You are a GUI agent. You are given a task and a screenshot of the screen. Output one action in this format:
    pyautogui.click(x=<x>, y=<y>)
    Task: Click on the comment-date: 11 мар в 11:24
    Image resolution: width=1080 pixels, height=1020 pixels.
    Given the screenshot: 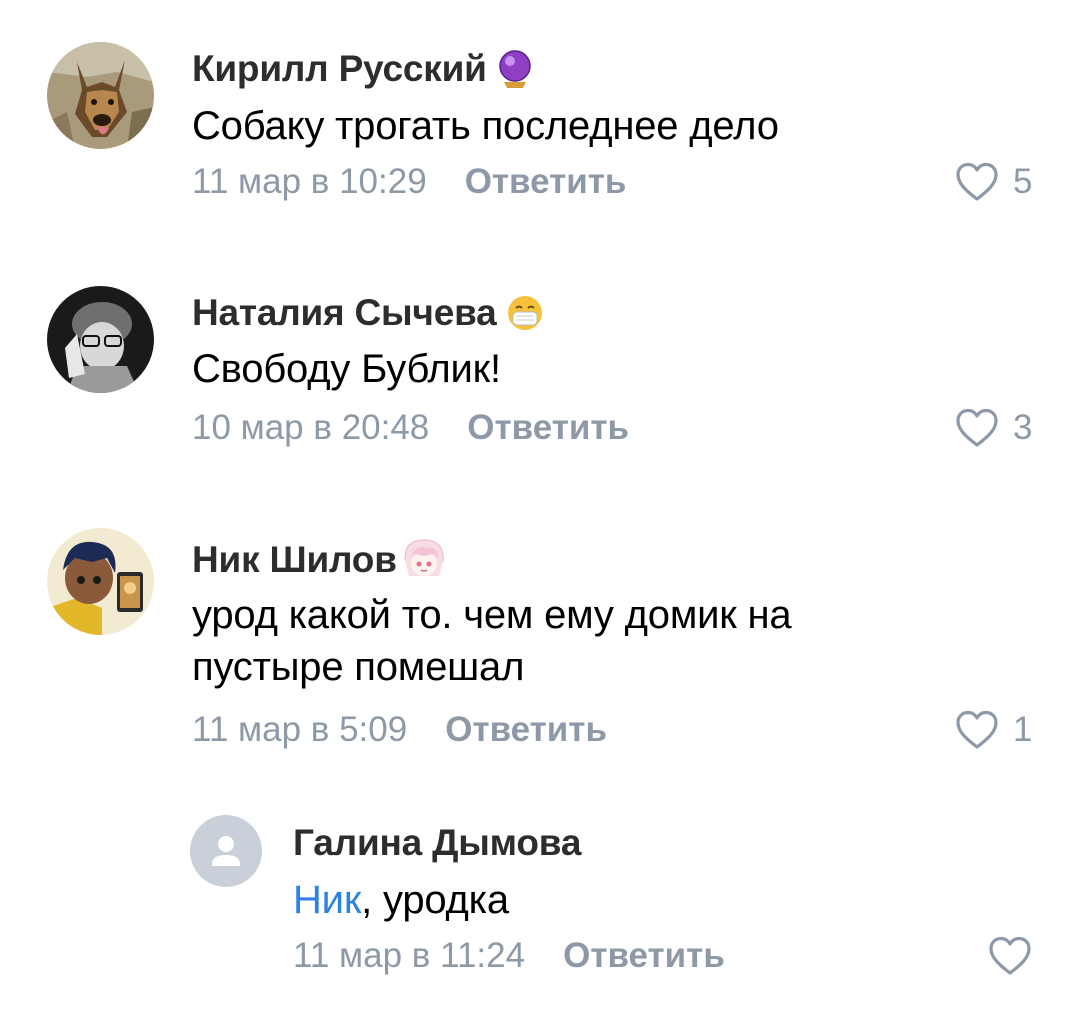 What is the action you would take?
    pyautogui.click(x=409, y=956)
    